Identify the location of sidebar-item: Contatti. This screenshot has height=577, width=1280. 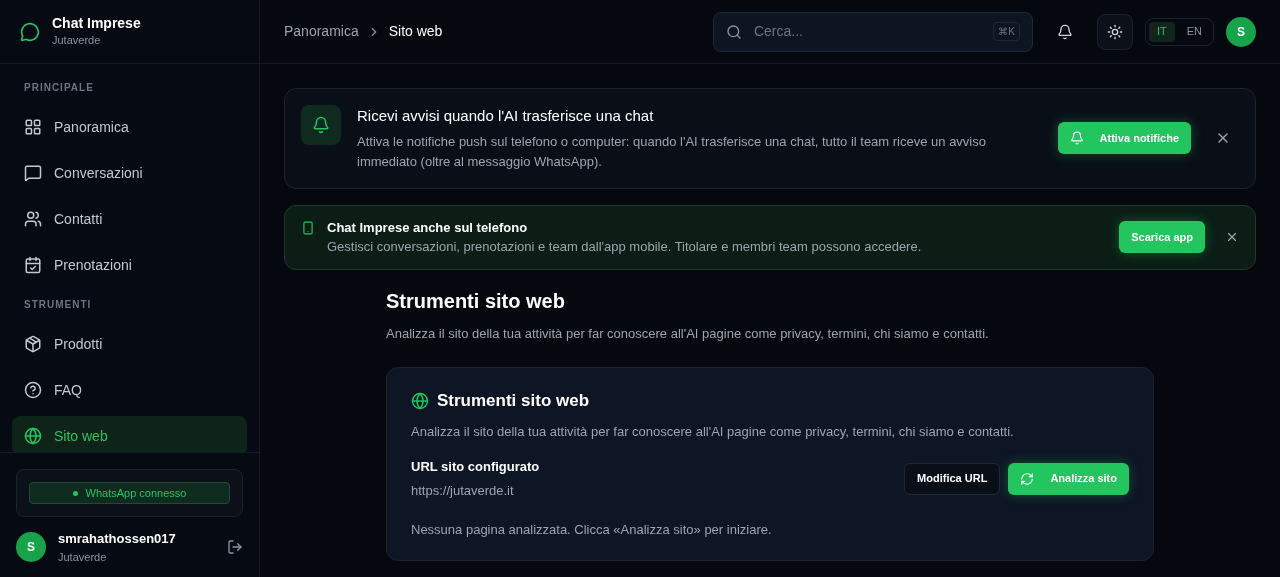
(129, 219).